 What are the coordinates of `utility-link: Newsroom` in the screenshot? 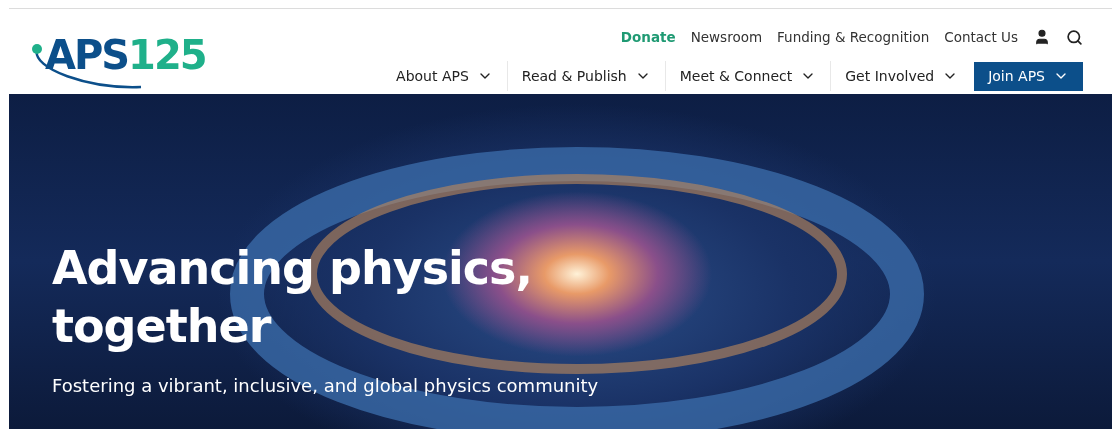 It's located at (726, 37).